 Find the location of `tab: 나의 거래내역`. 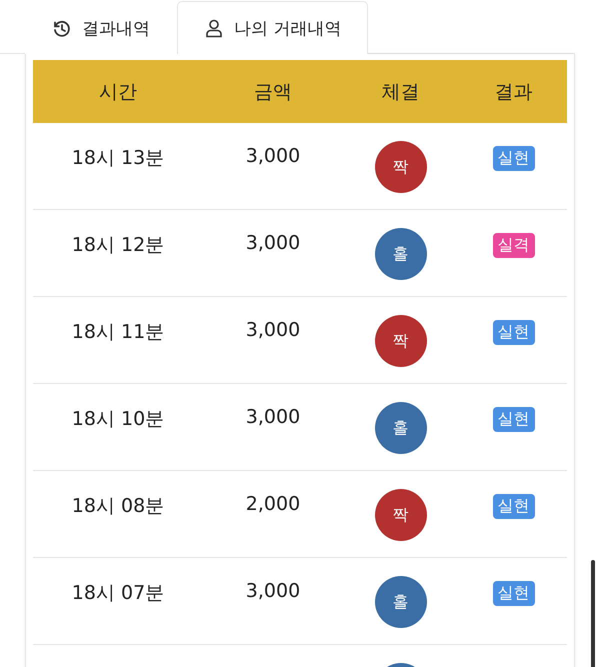

tab: 나의 거래내역 is located at coordinates (272, 27).